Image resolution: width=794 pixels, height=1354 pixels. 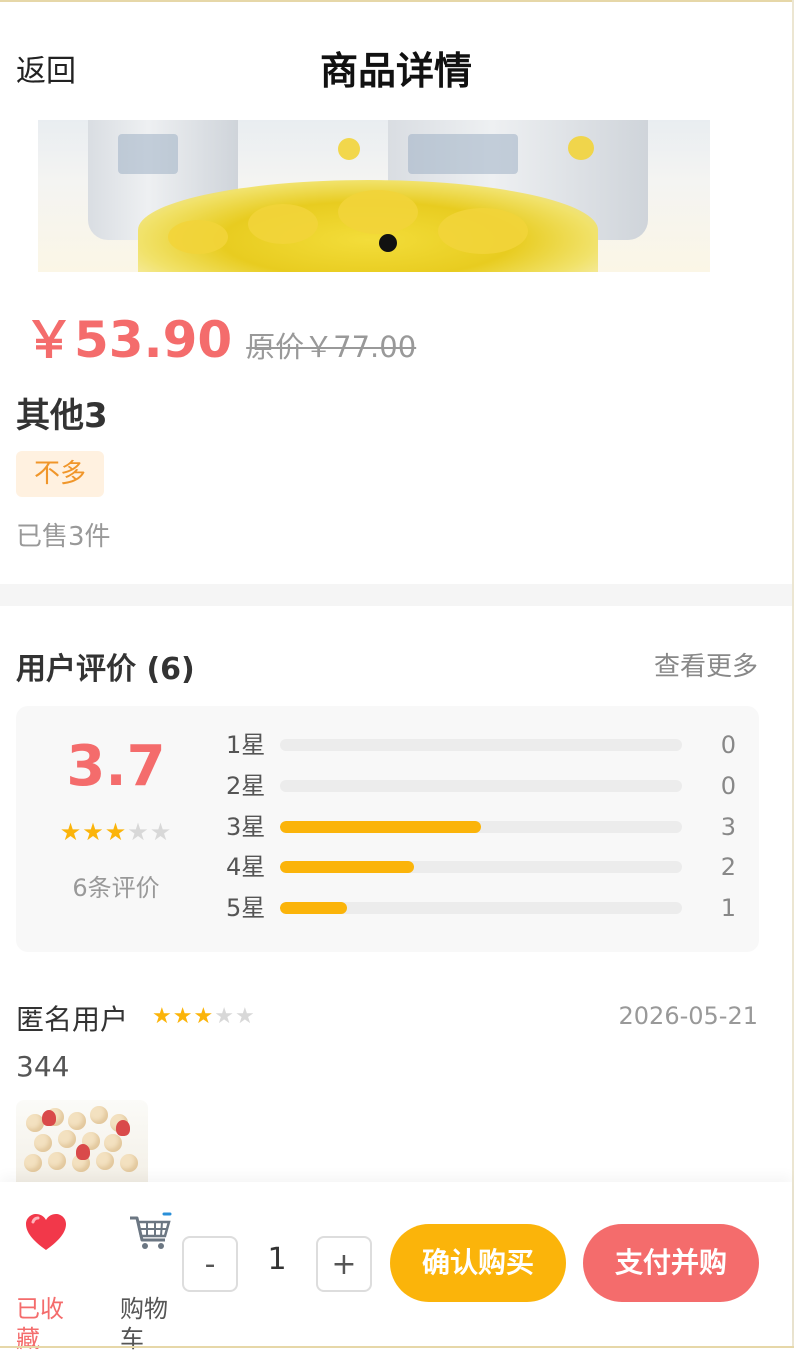 I want to click on rating-row-count: 2, so click(x=728, y=867).